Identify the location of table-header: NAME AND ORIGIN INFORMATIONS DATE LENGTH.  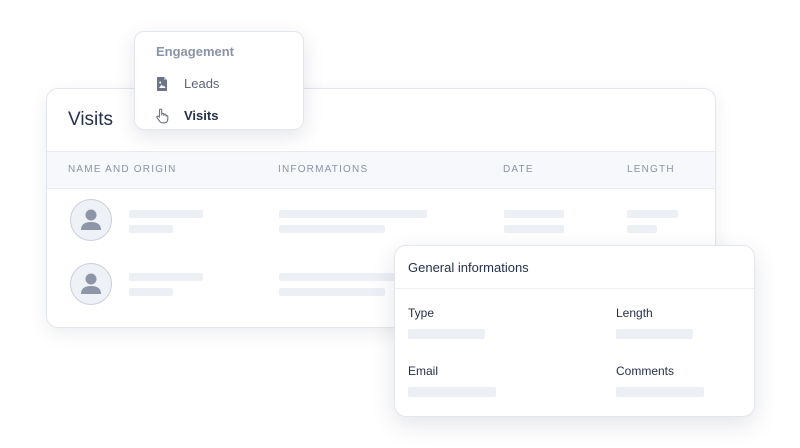
(381, 170).